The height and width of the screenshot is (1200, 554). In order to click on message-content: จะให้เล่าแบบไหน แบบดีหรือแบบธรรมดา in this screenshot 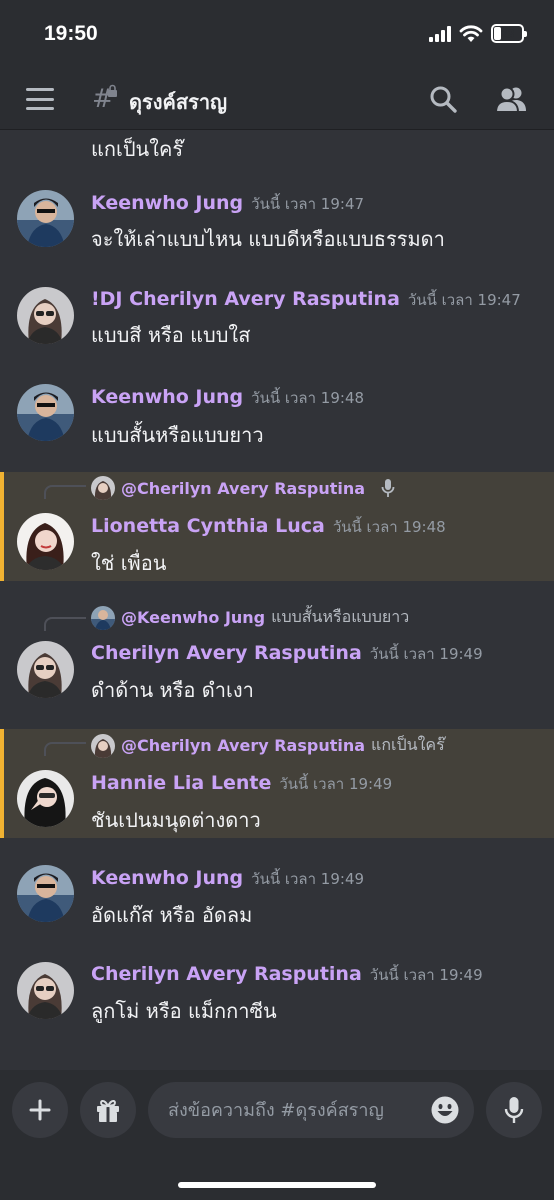, I will do `click(268, 239)`.